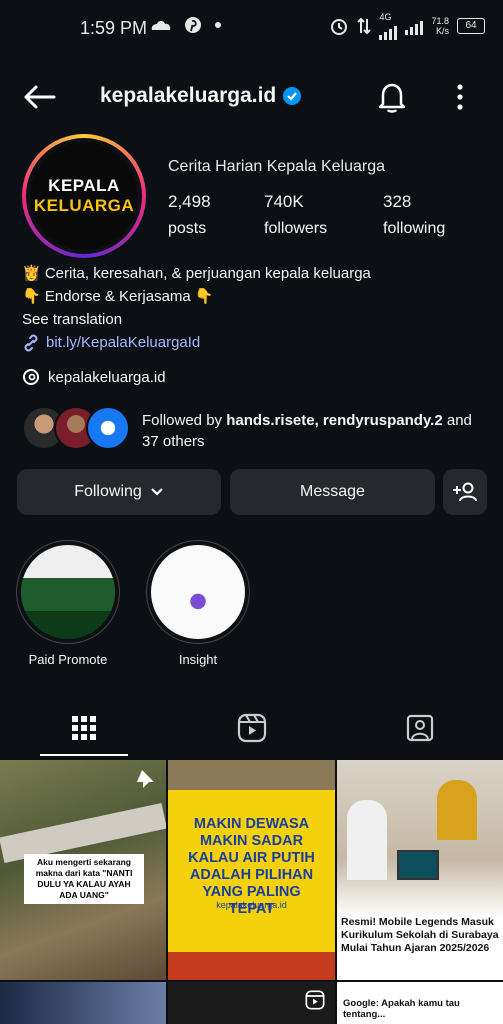 The image size is (503, 1024). What do you see at coordinates (292, 96) in the screenshot?
I see `verified-badge-icon` at bounding box center [292, 96].